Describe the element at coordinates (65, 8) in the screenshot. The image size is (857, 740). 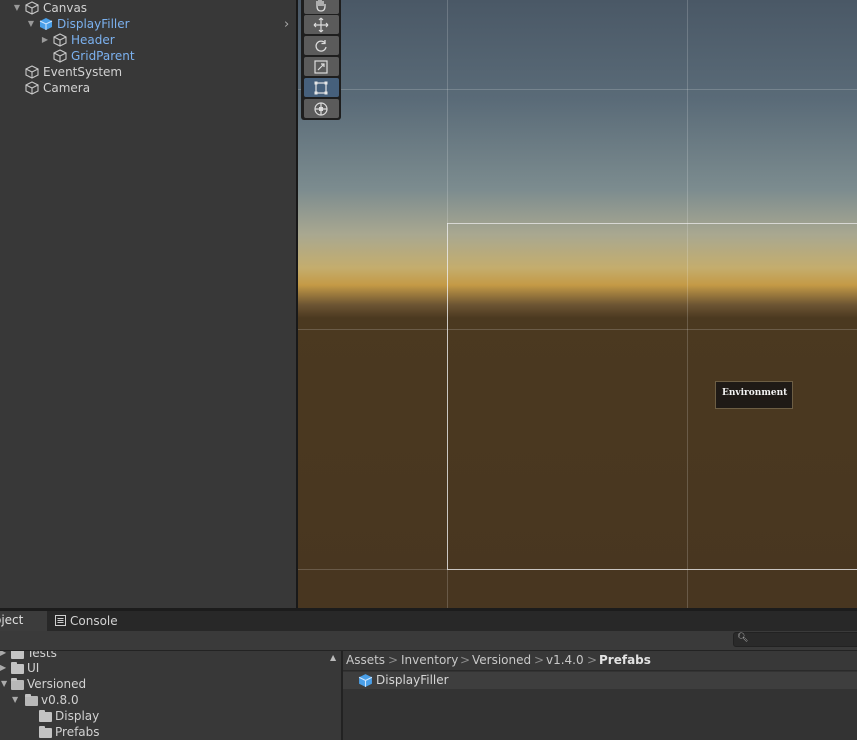
I see `hierarchy-item-label: Canvas` at that location.